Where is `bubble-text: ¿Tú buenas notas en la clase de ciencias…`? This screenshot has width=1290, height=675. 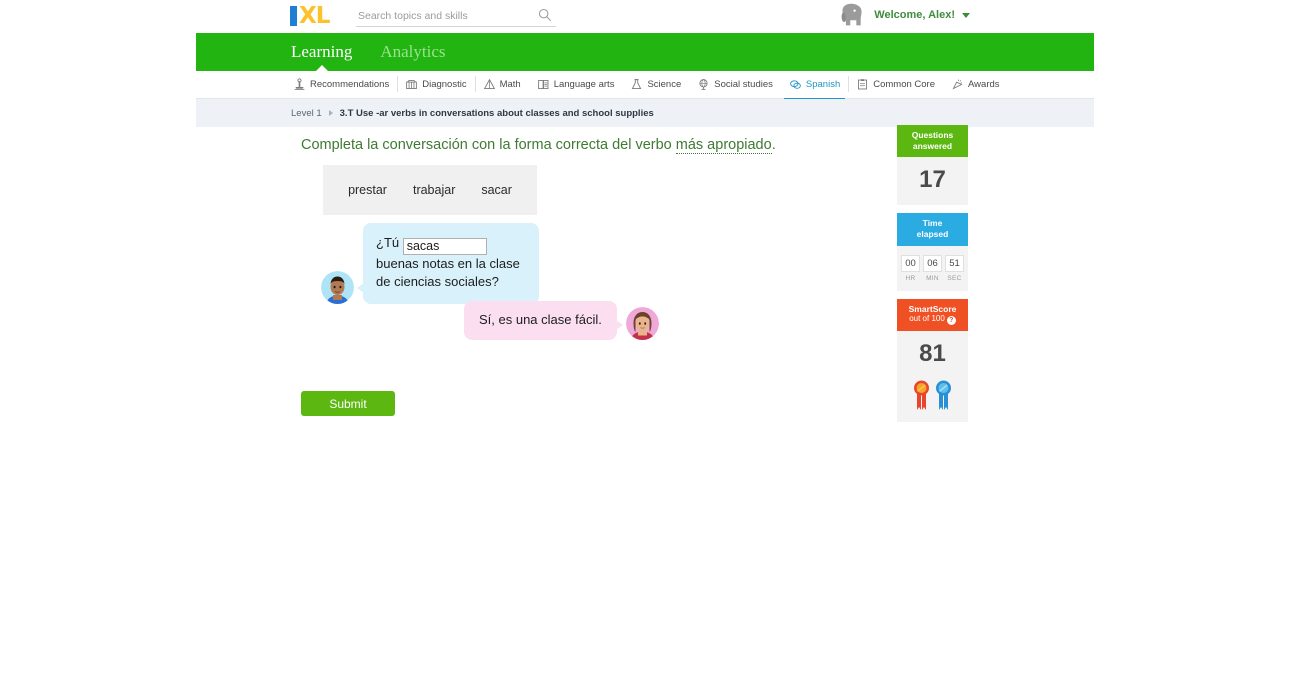
bubble-text: ¿Tú buenas notas en la clase de ciencias… is located at coordinates (451, 263).